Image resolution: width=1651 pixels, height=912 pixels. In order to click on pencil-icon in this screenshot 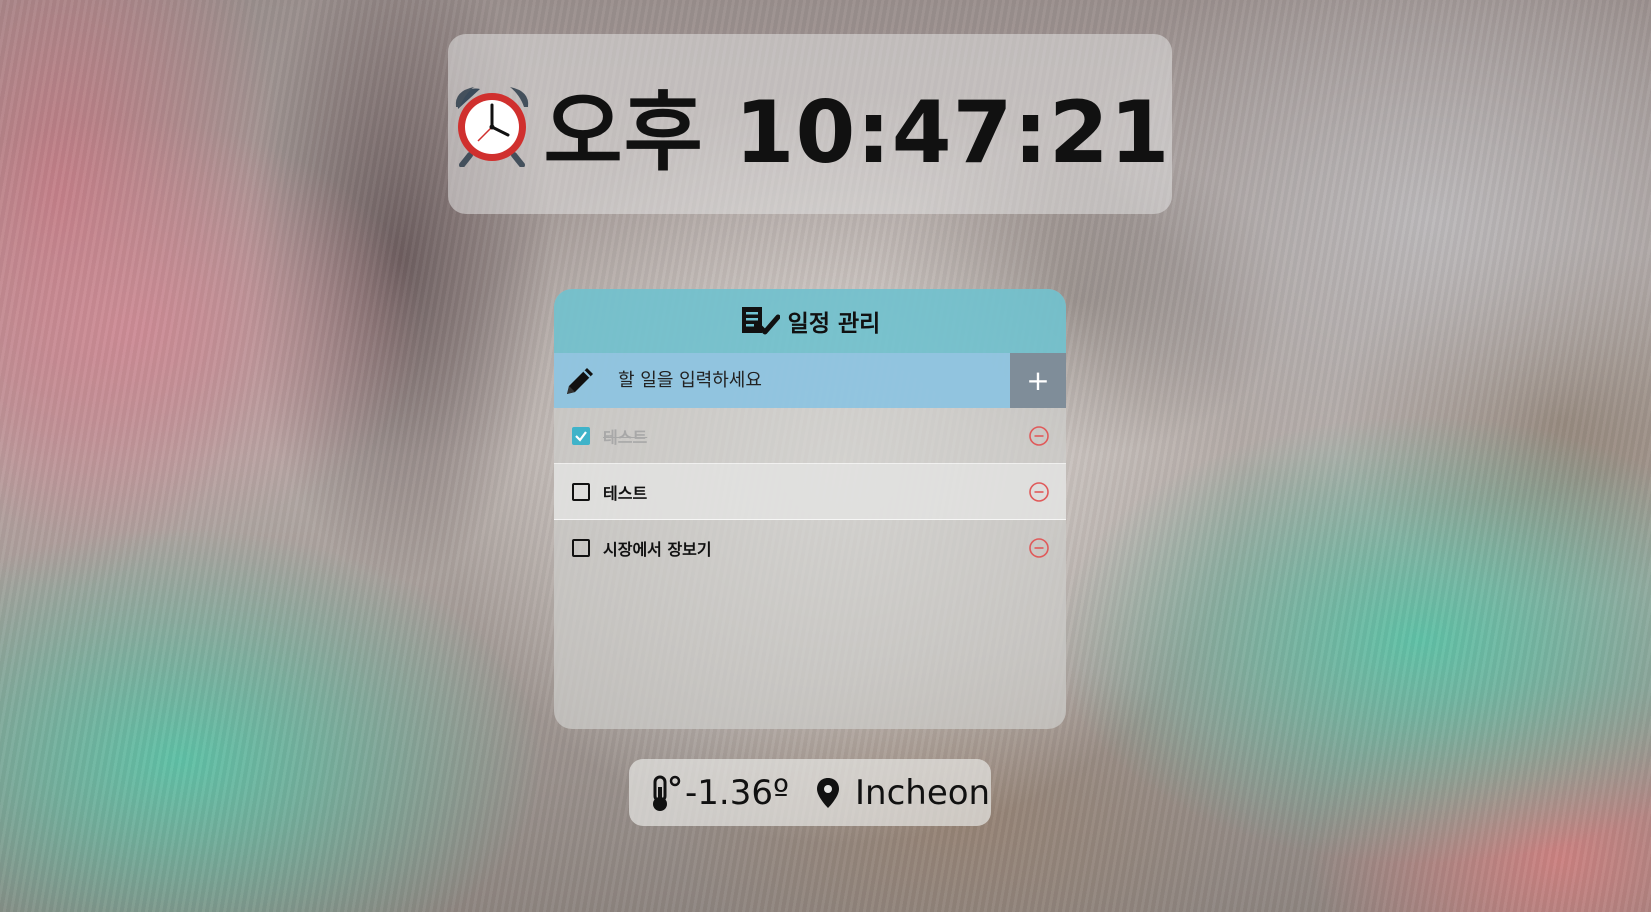, I will do `click(580, 380)`.